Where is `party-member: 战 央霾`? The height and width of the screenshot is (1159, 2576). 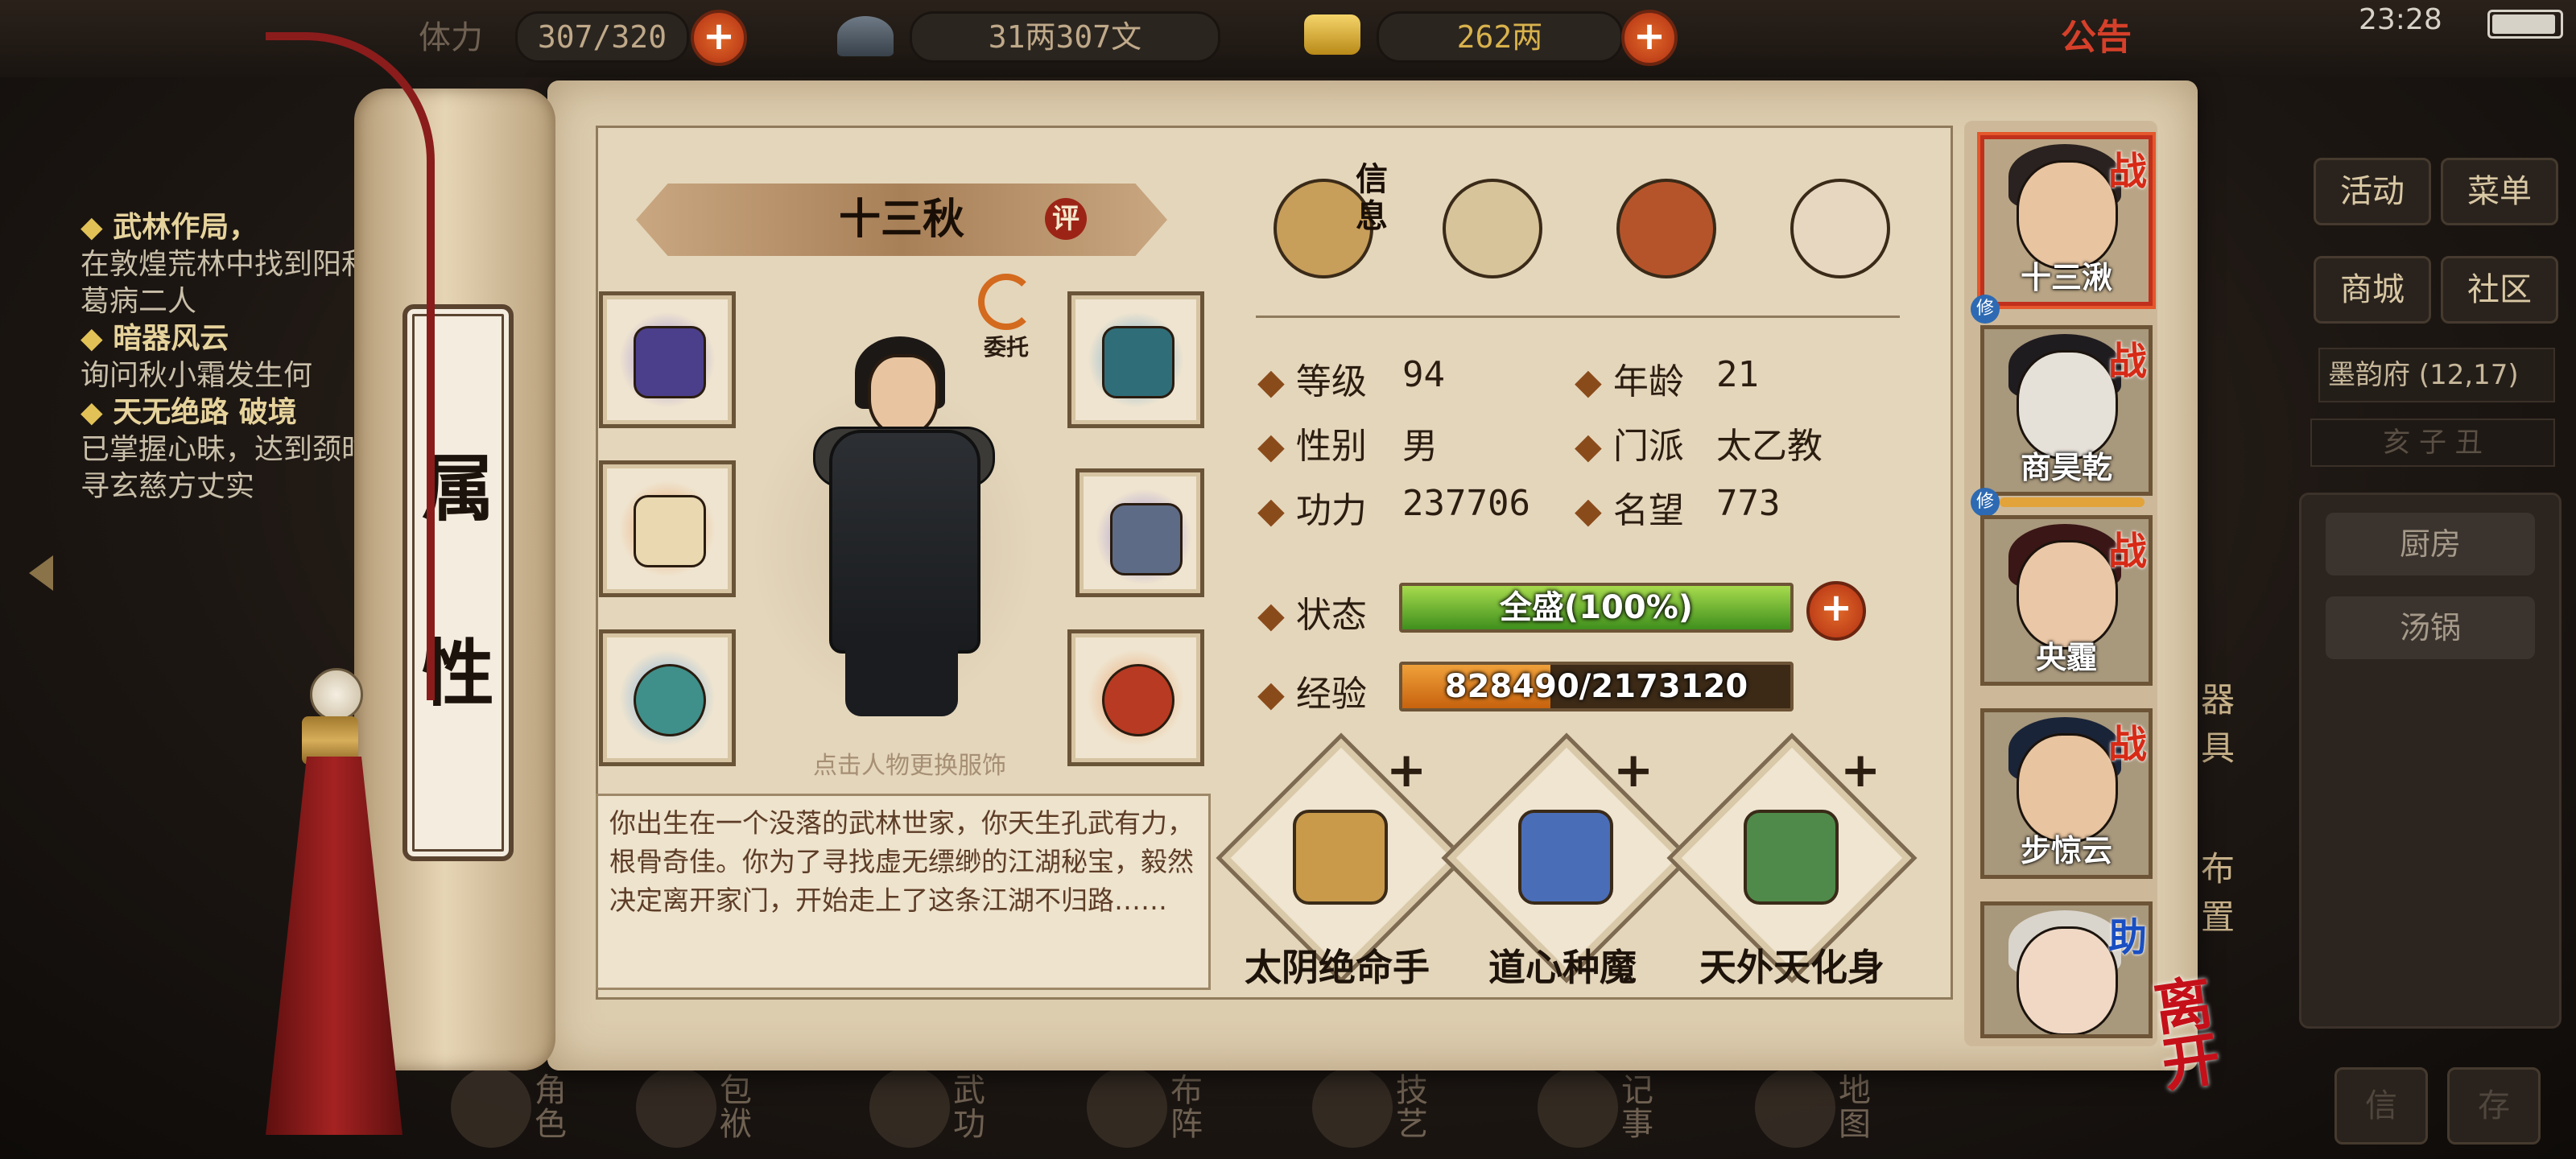
party-member: 战 央霾 is located at coordinates (2066, 600).